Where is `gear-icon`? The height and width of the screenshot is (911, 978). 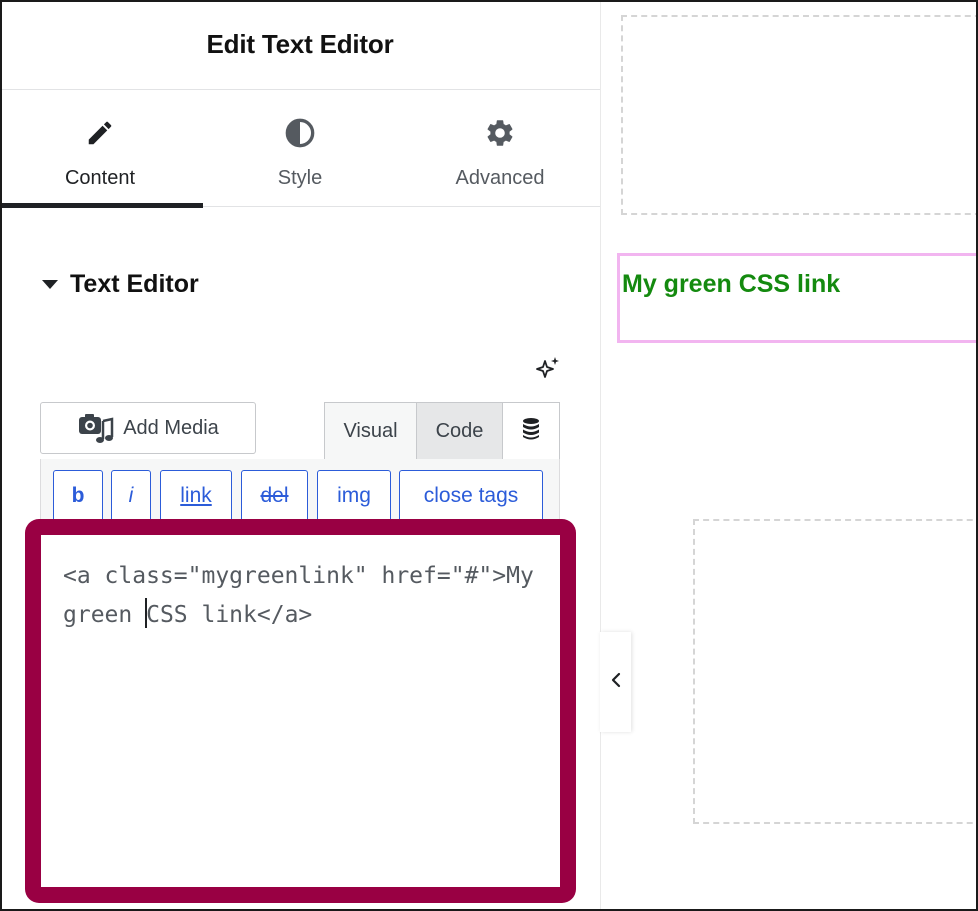
gear-icon is located at coordinates (500, 133).